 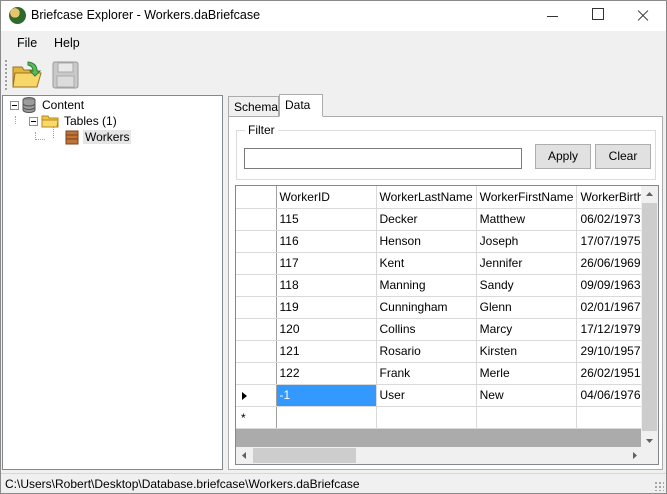 I want to click on new-row: *, so click(x=446, y=417).